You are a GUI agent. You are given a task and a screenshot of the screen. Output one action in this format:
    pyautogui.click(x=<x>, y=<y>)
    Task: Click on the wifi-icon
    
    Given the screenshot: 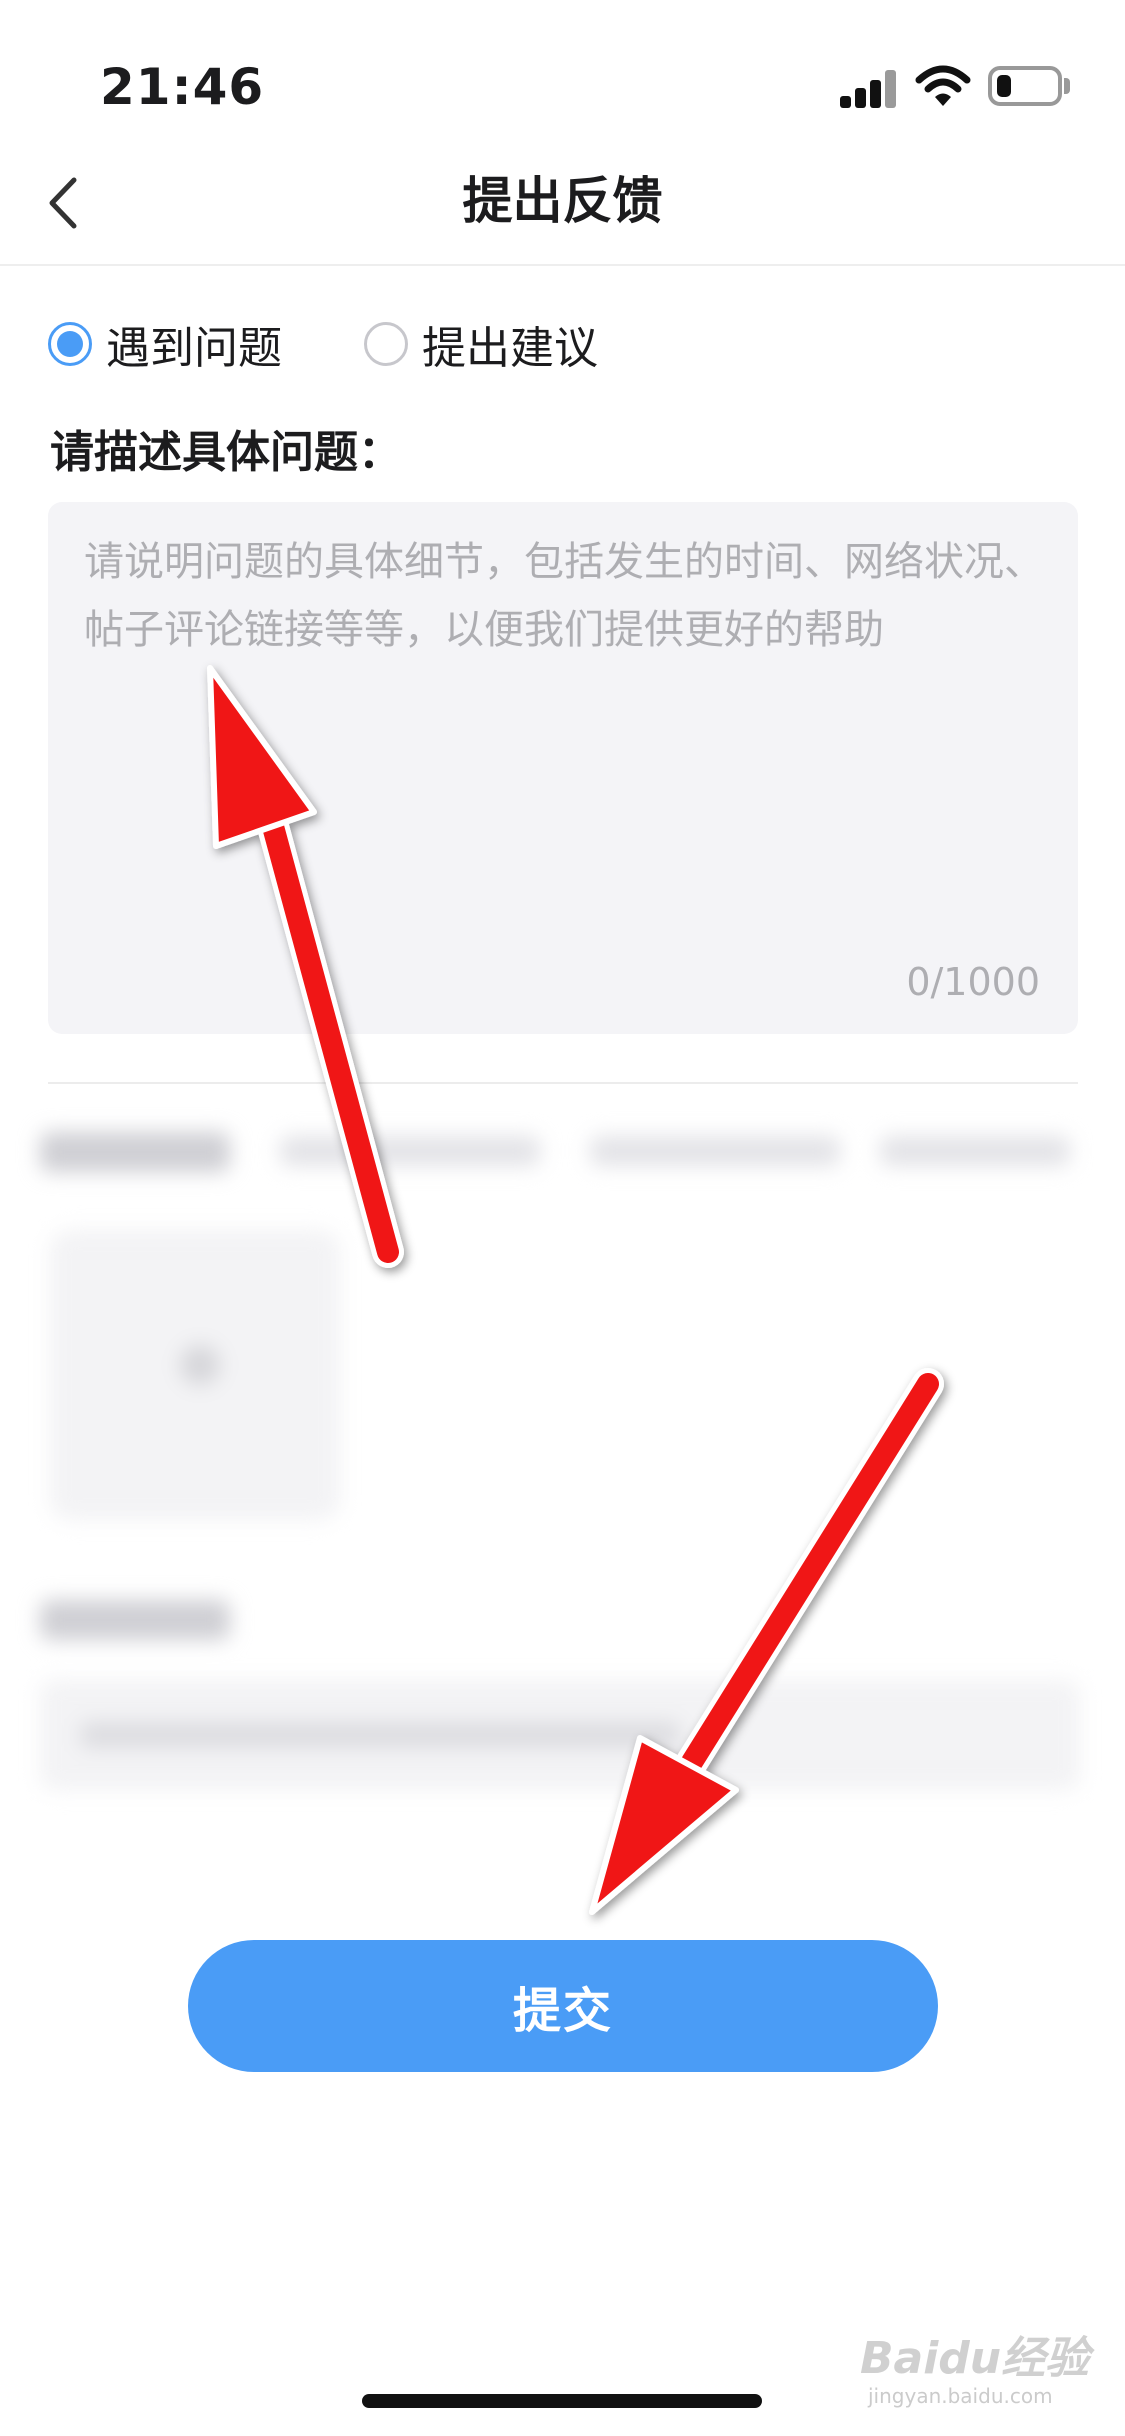 What is the action you would take?
    pyautogui.click(x=943, y=85)
    